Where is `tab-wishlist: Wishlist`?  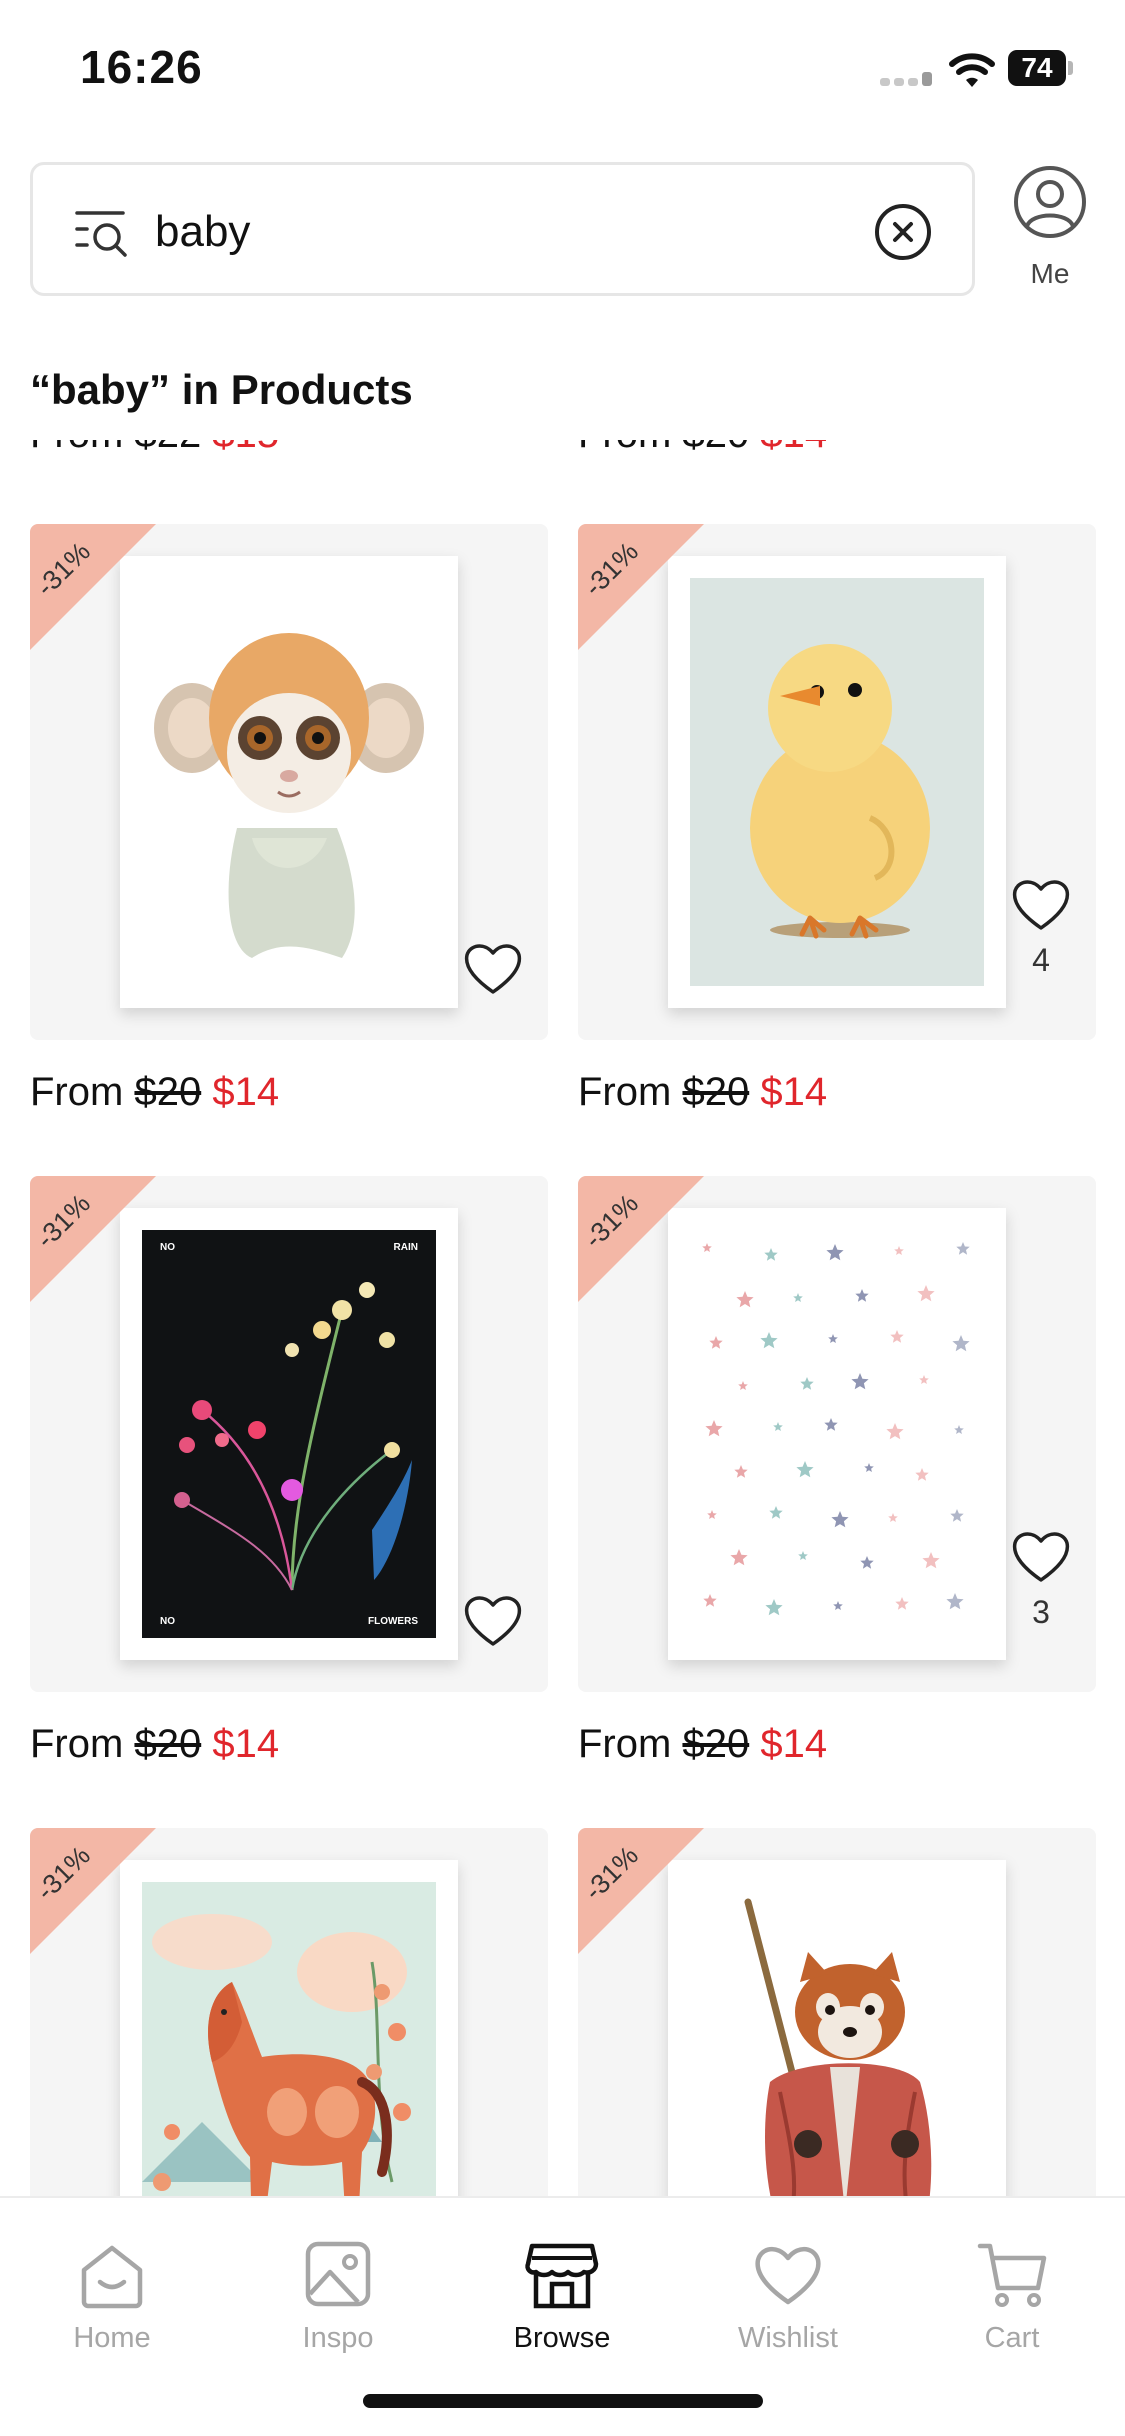 tab-wishlist: Wishlist is located at coordinates (788, 2301).